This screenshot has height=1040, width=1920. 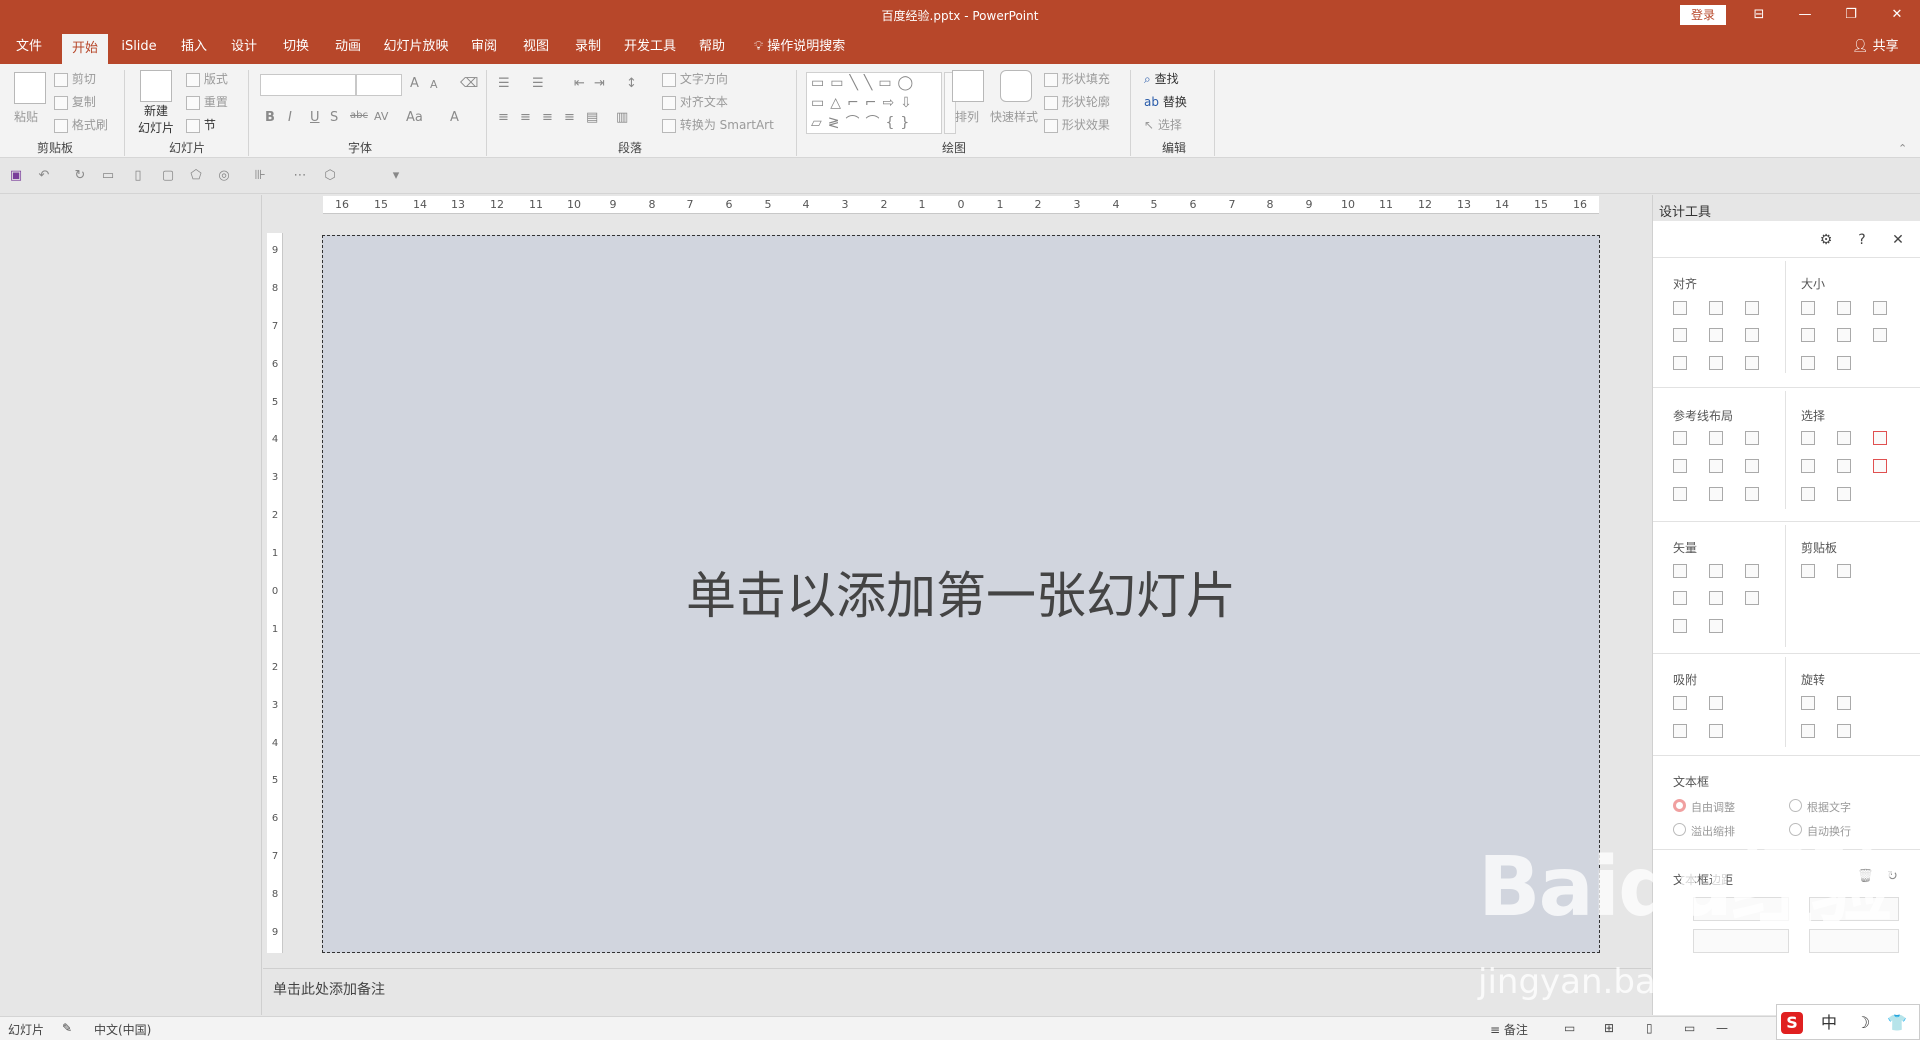 I want to click on vector-fragment-icon, so click(x=1752, y=571).